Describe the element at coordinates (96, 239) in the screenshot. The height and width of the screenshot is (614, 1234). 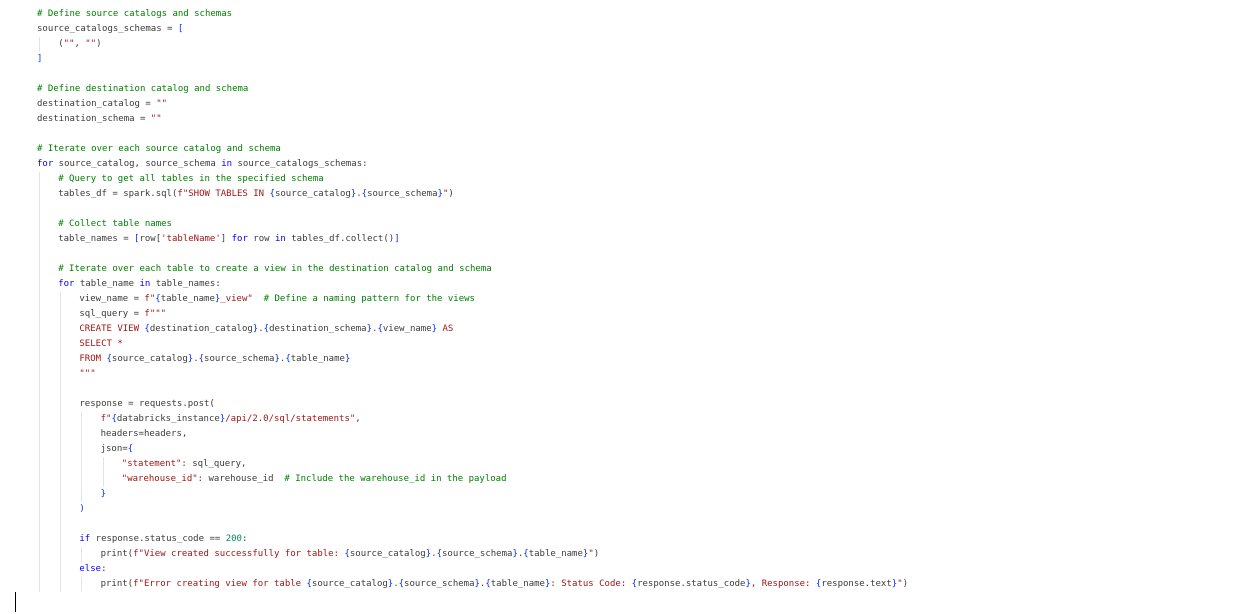
I see `code-token: table_names =` at that location.